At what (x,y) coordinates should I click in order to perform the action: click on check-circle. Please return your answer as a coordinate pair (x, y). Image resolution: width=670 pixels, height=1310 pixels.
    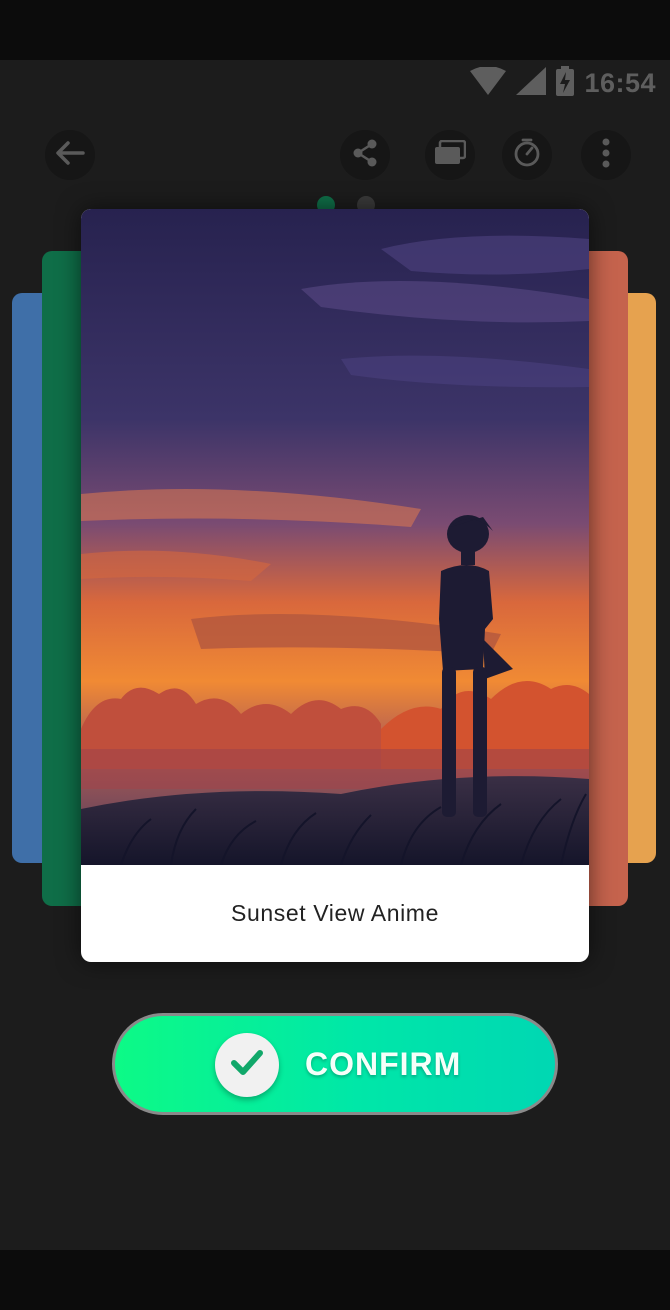
    Looking at the image, I should click on (247, 1065).